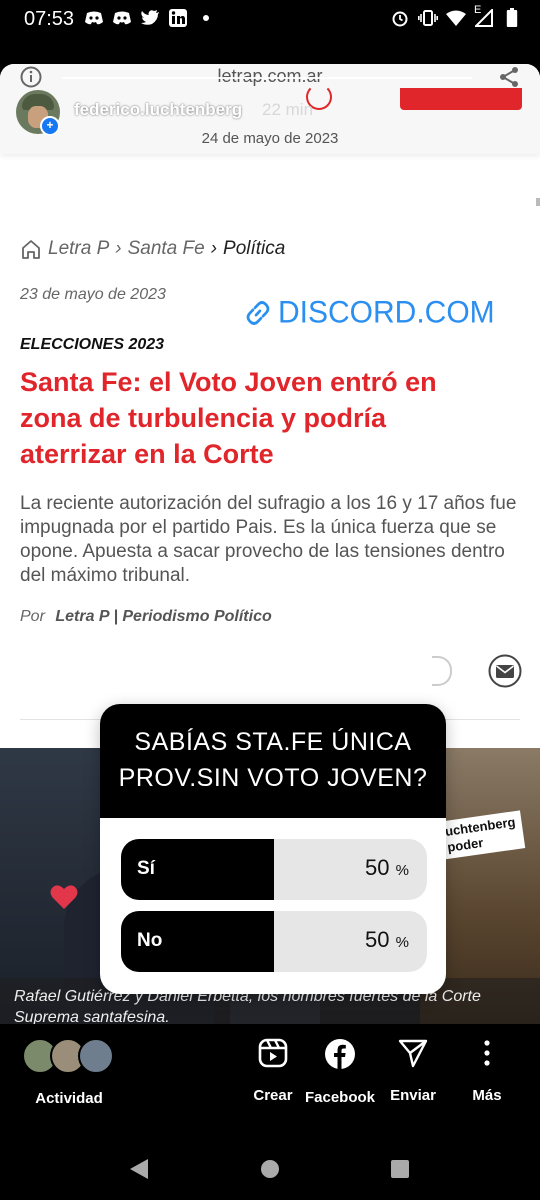 The width and height of the screenshot is (540, 1200). Describe the element at coordinates (178, 18) in the screenshot. I see `linkedin-icon` at that location.